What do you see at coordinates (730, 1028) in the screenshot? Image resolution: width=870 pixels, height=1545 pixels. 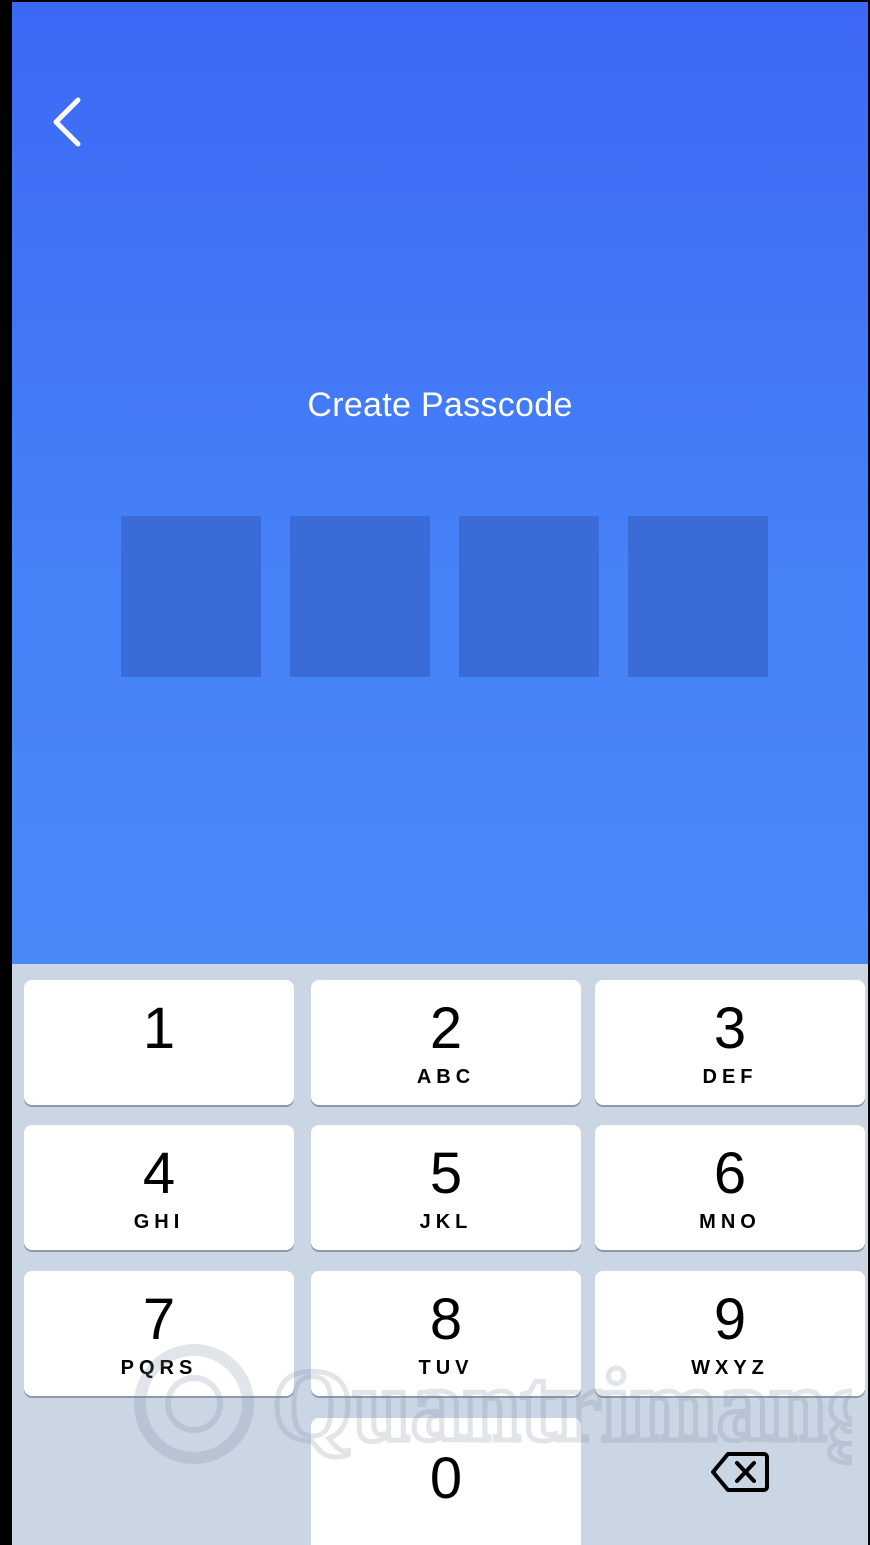 I see `key-digit: 3` at bounding box center [730, 1028].